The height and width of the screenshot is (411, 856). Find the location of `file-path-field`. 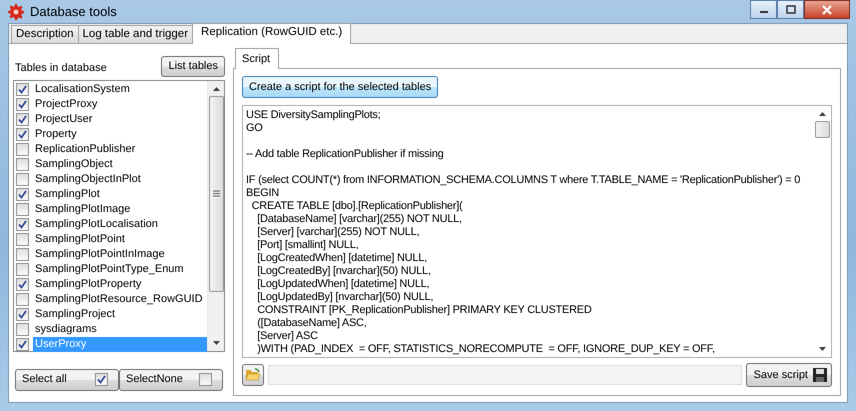

file-path-field is located at coordinates (505, 375).